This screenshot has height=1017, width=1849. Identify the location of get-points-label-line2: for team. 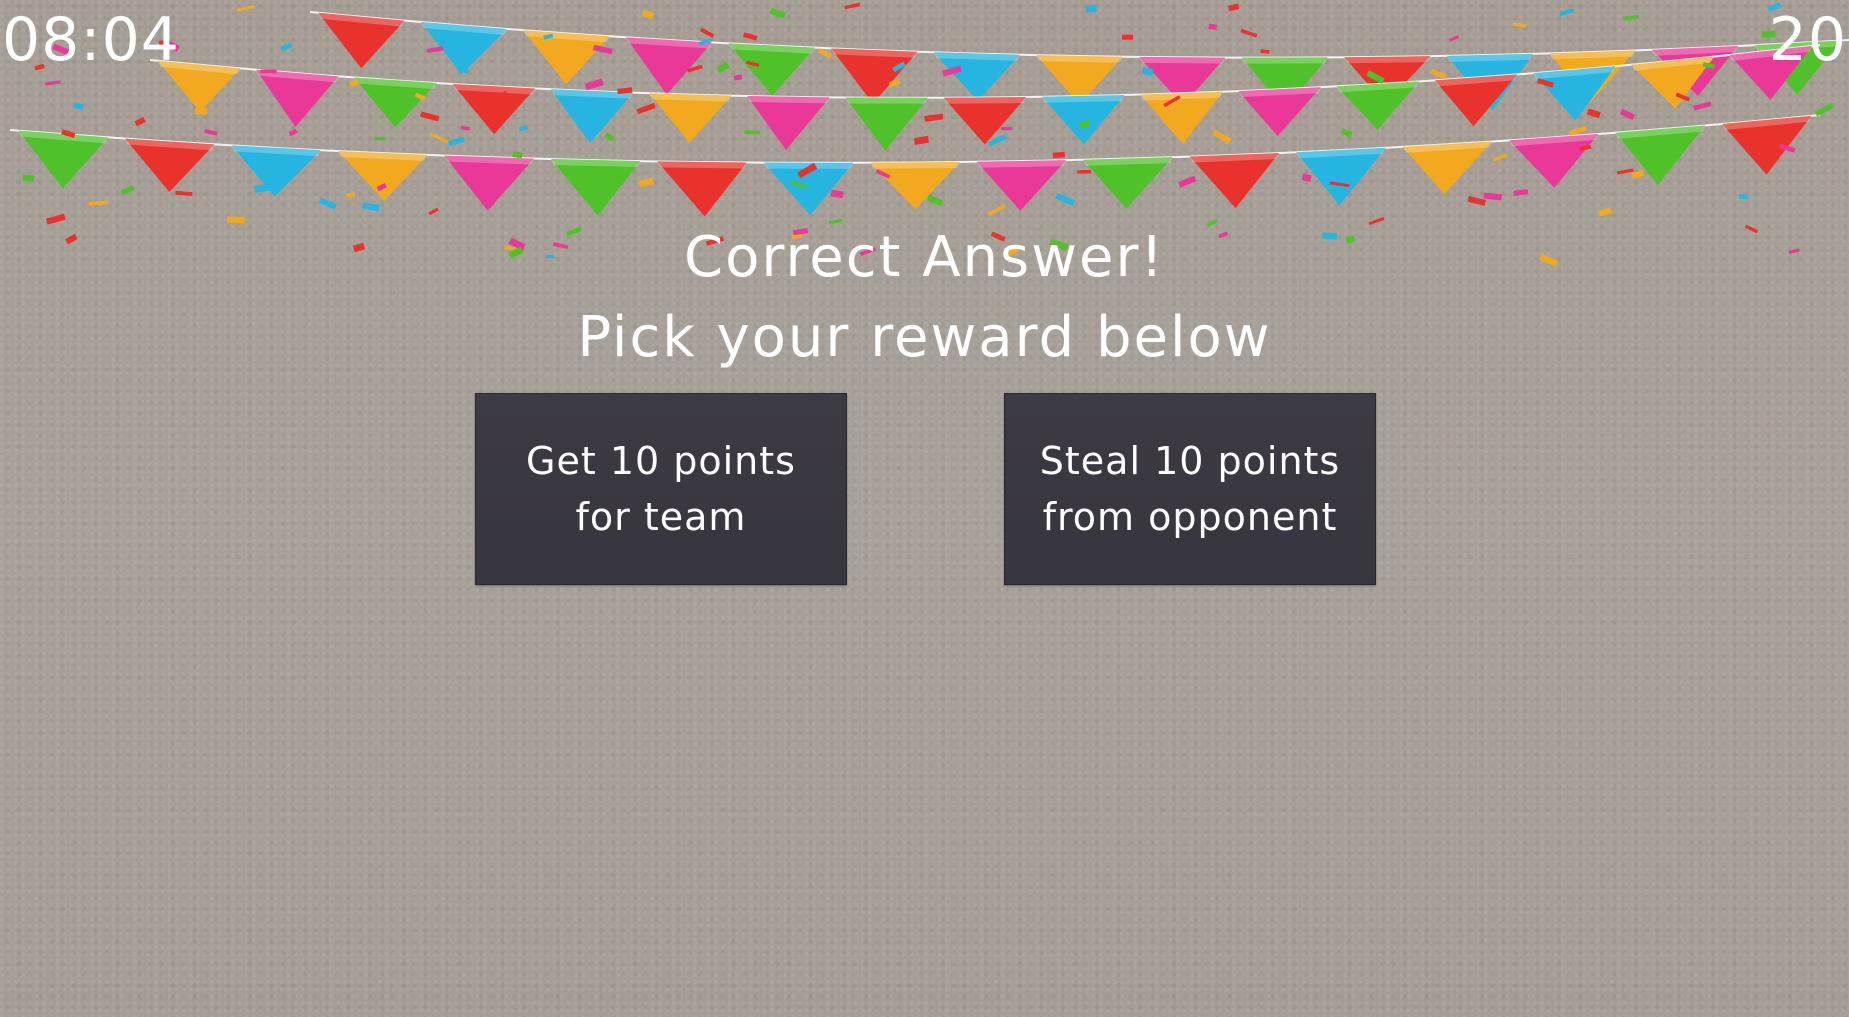
(661, 517).